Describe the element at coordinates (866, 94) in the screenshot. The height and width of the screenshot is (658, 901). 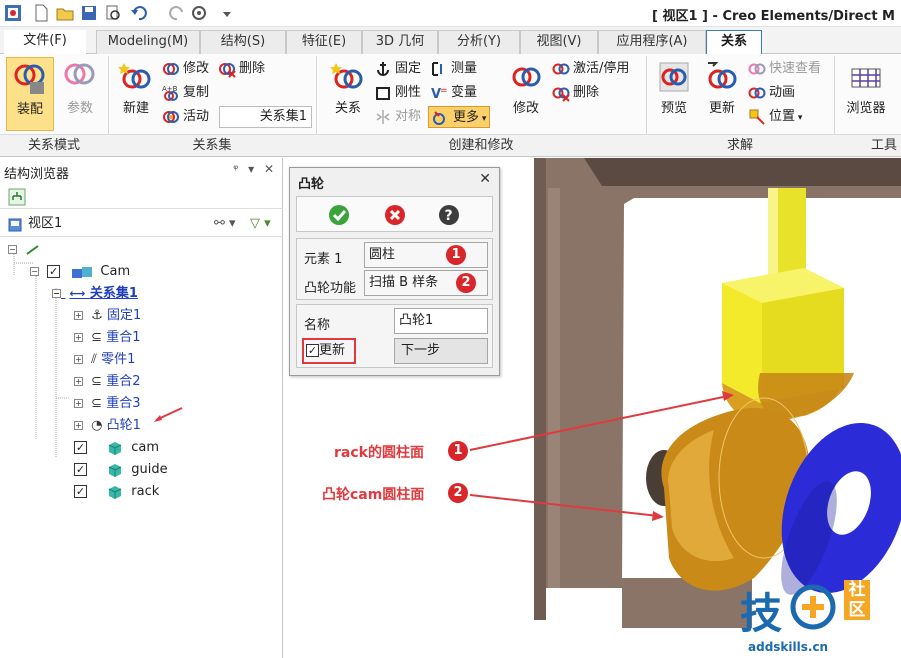
I see `browser-button: 浏览器` at that location.